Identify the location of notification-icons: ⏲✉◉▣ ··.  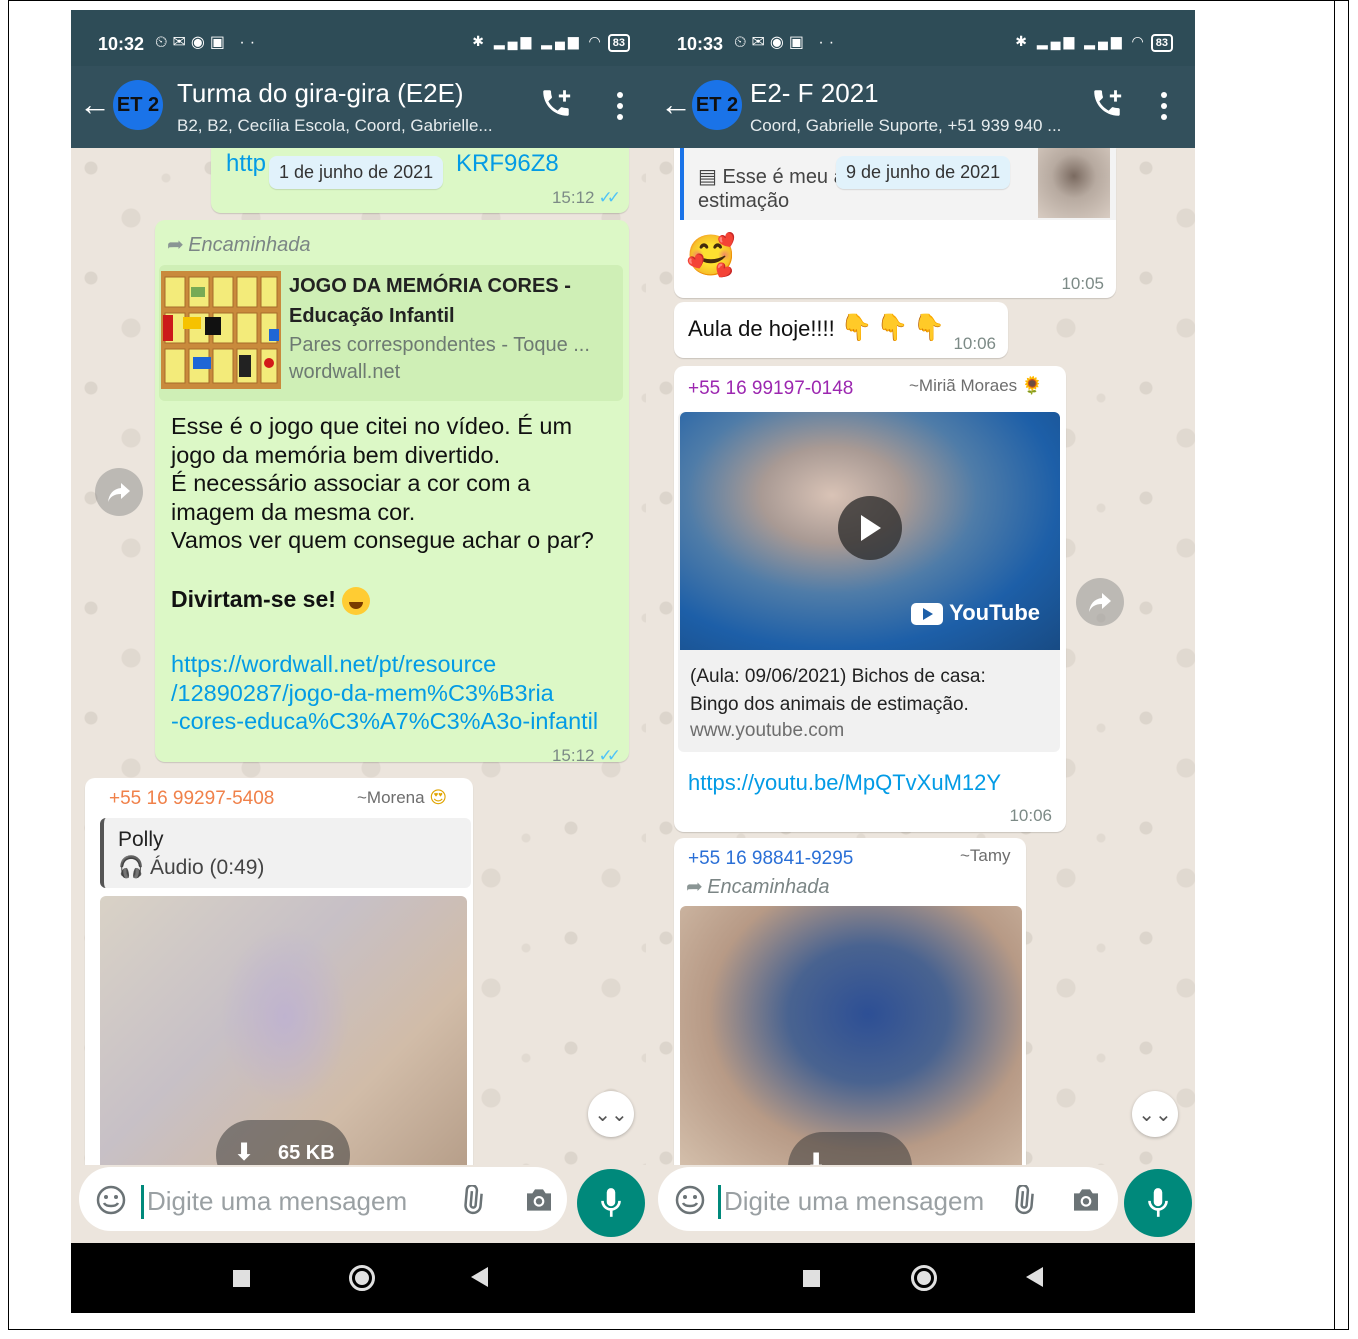
(787, 42).